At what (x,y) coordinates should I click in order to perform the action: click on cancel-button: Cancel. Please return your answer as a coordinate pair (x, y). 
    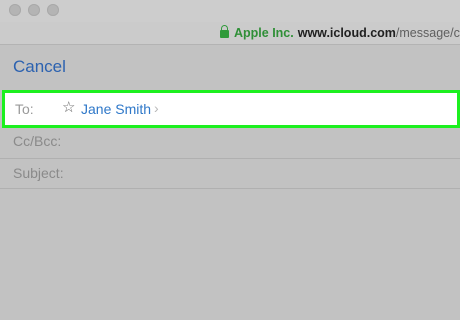
    Looking at the image, I should click on (39, 67).